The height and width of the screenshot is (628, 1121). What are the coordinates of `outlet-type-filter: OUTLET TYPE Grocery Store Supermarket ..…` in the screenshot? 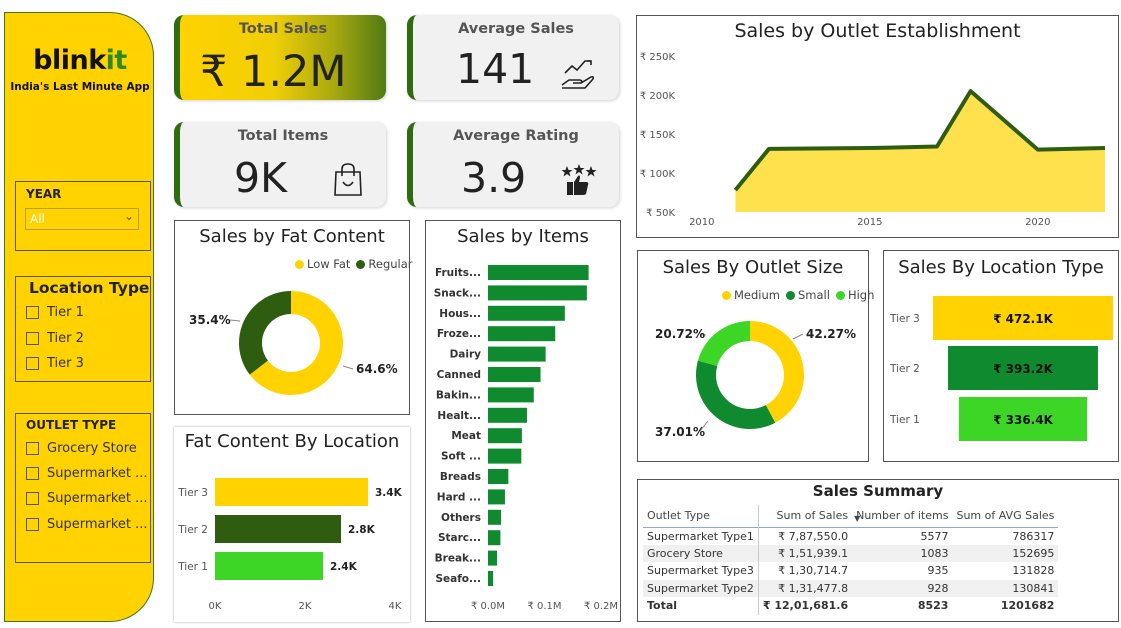 It's located at (83, 488).